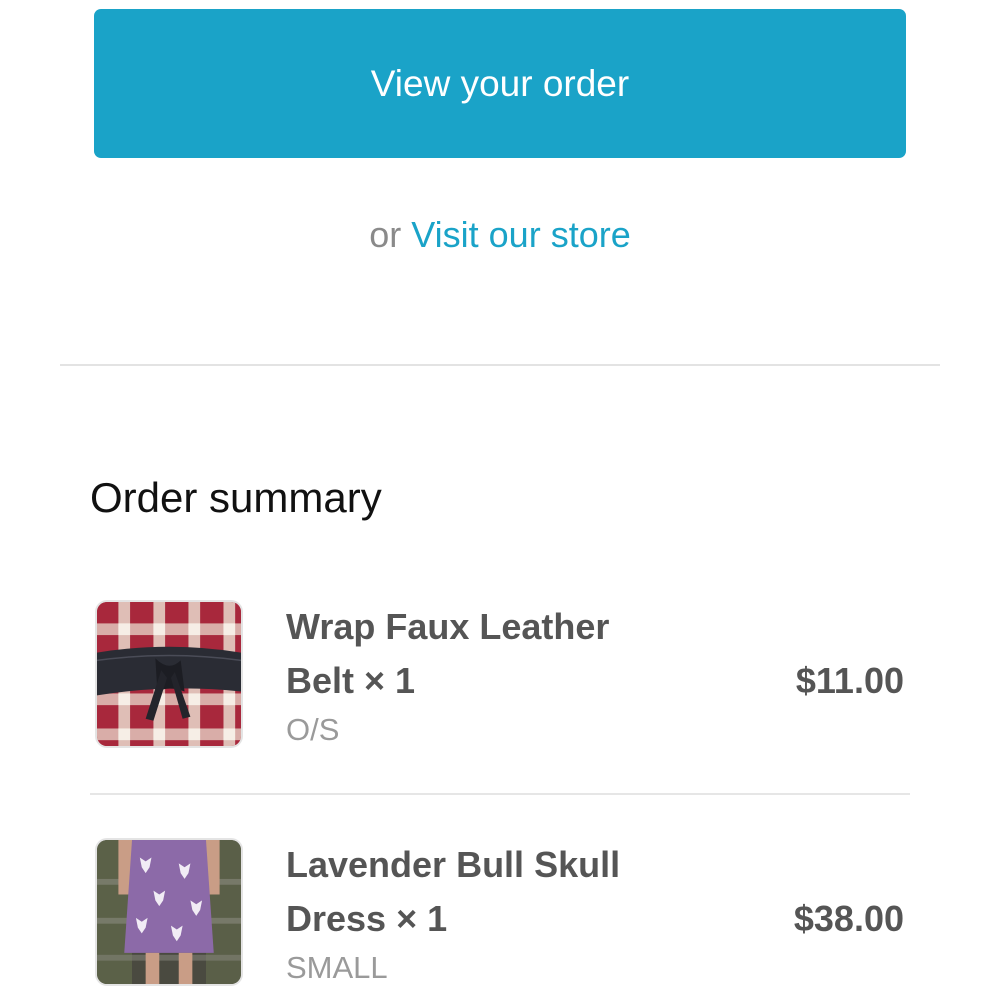 The height and width of the screenshot is (1000, 1000). I want to click on item-name-line1: Wrap Faux Leather, so click(448, 626).